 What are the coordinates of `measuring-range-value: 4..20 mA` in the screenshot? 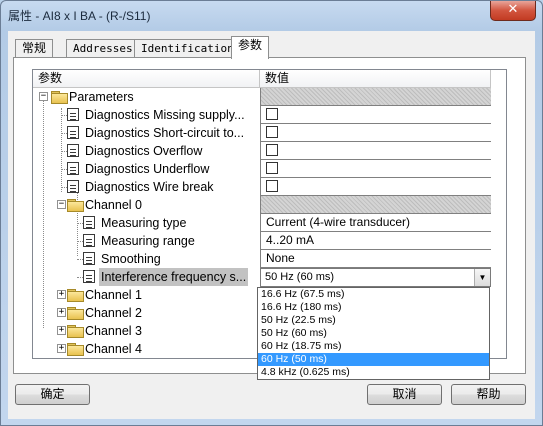 It's located at (375, 241).